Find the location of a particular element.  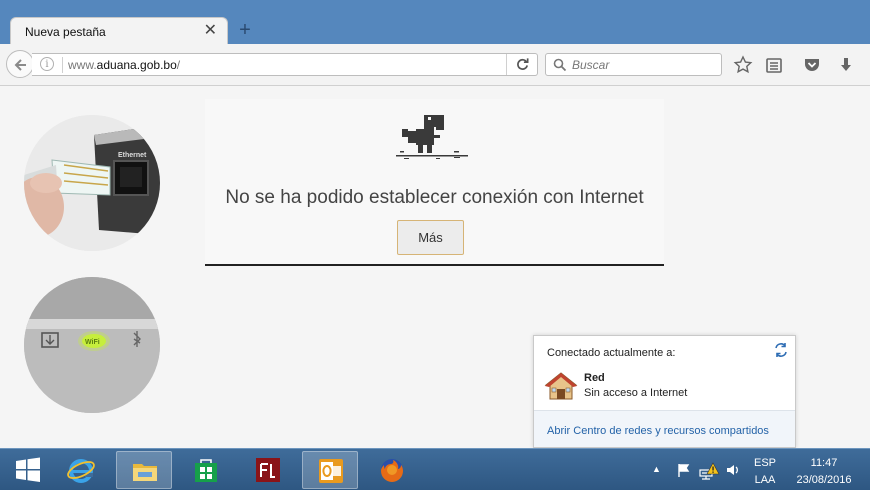

action-center-flag-icon is located at coordinates (684, 470).